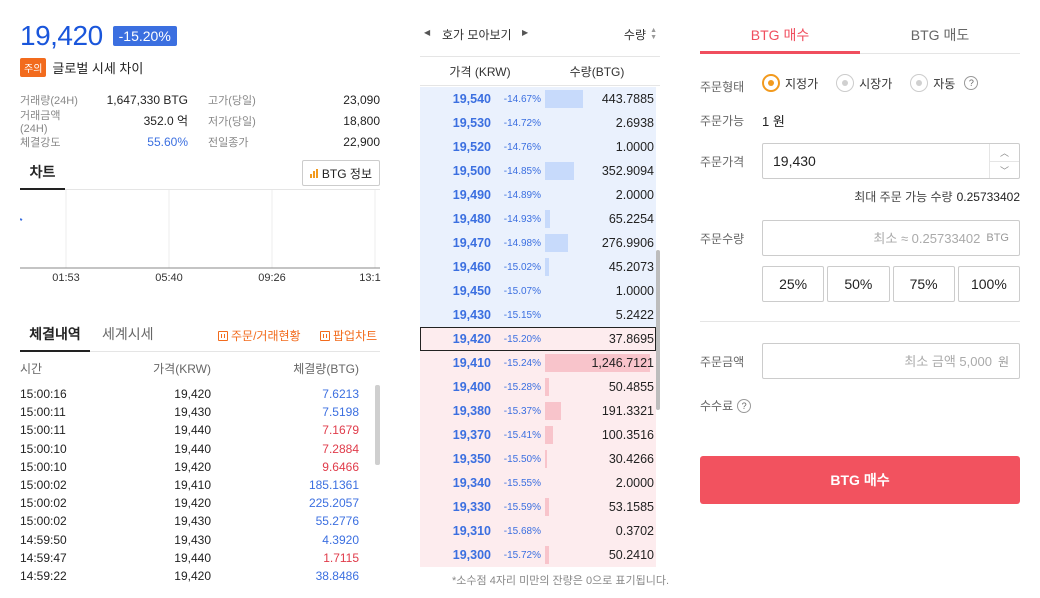  What do you see at coordinates (427, 32) in the screenshot?
I see `caret-left-icon: ◀` at bounding box center [427, 32].